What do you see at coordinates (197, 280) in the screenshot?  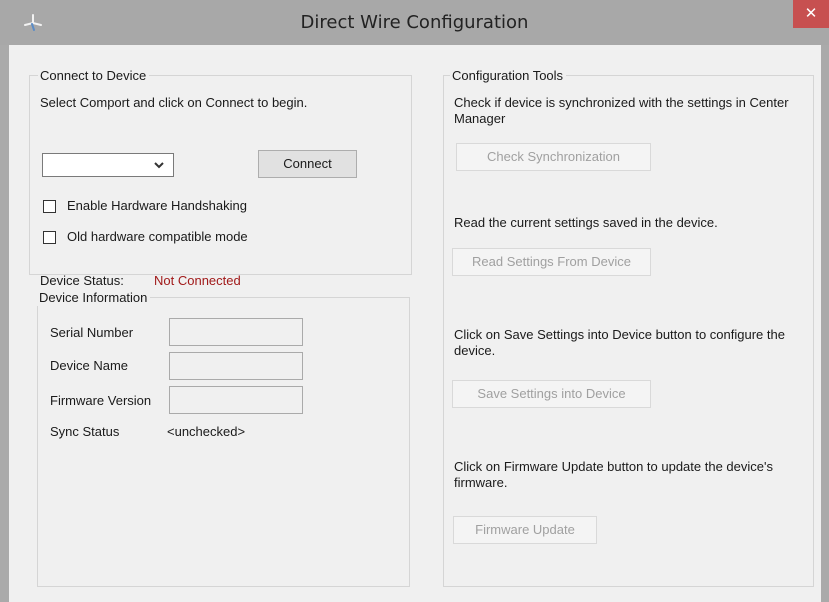 I see `device-status-value: Not Connected` at bounding box center [197, 280].